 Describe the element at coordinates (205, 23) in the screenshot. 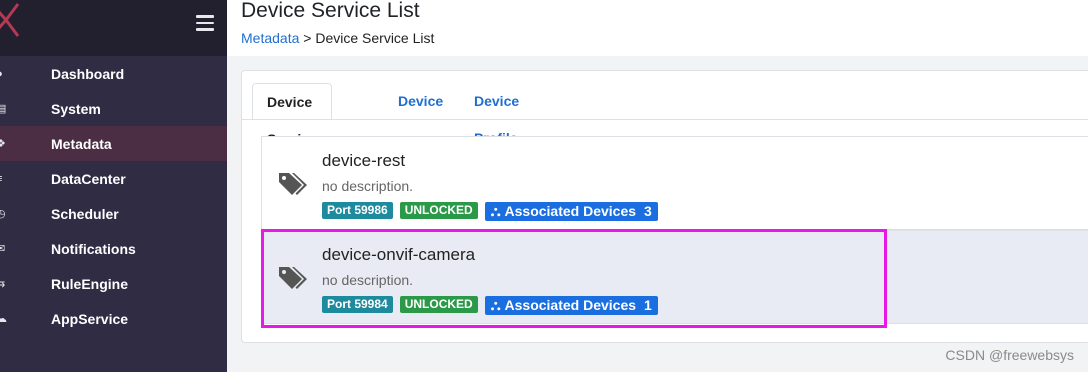

I see `menu-toggle-icon` at that location.